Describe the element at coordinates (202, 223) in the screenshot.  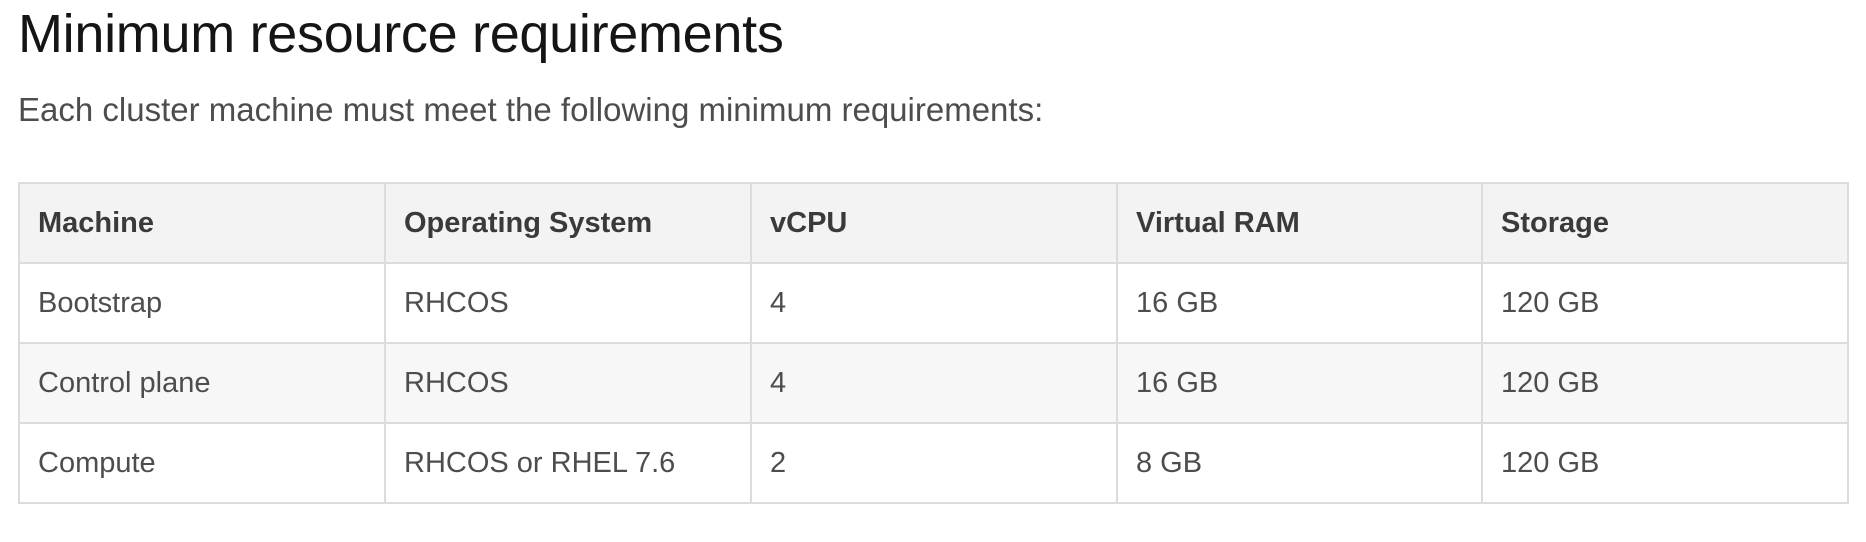
I see `column-header-machine: Machine` at that location.